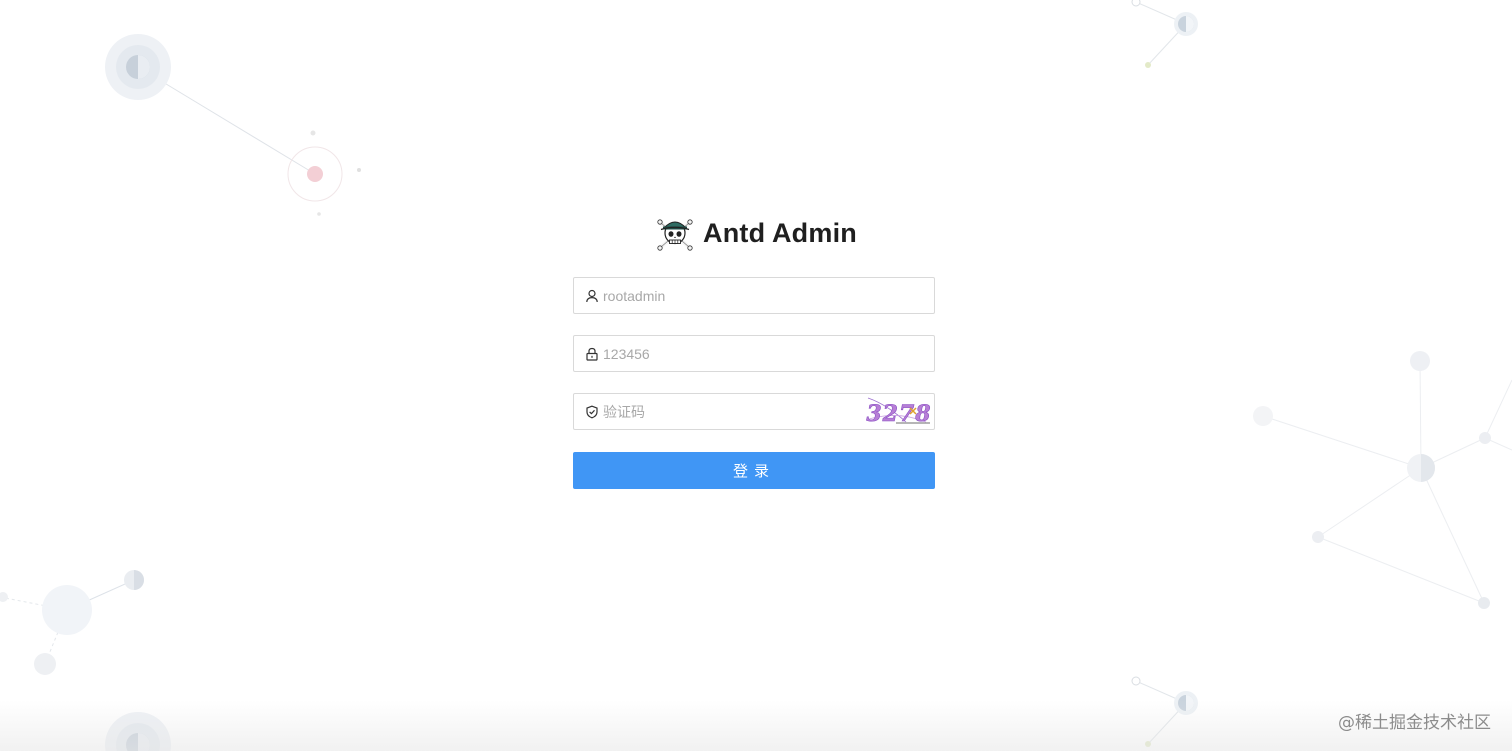 This screenshot has width=1512, height=751. I want to click on watermark-text: @稀土掘金技术社区, so click(1414, 723).